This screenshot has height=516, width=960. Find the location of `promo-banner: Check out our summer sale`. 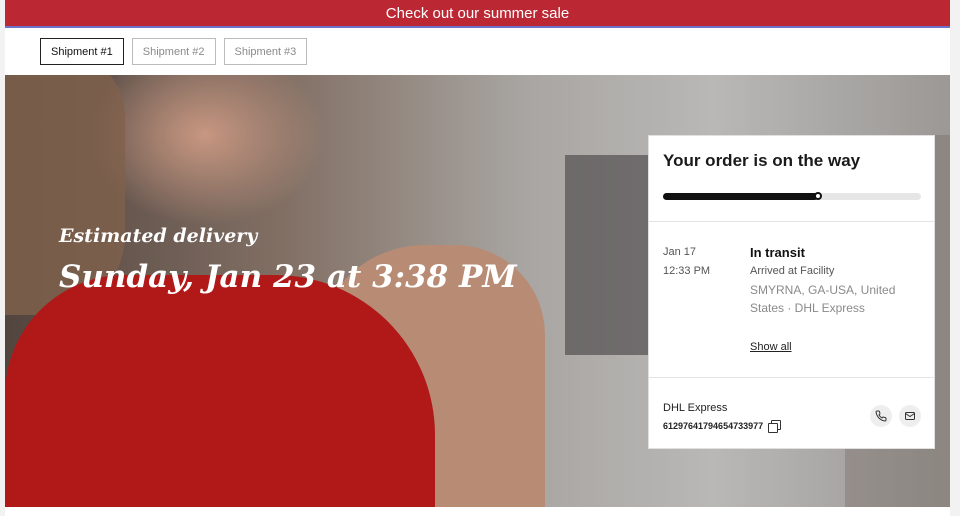

promo-banner: Check out our summer sale is located at coordinates (477, 14).